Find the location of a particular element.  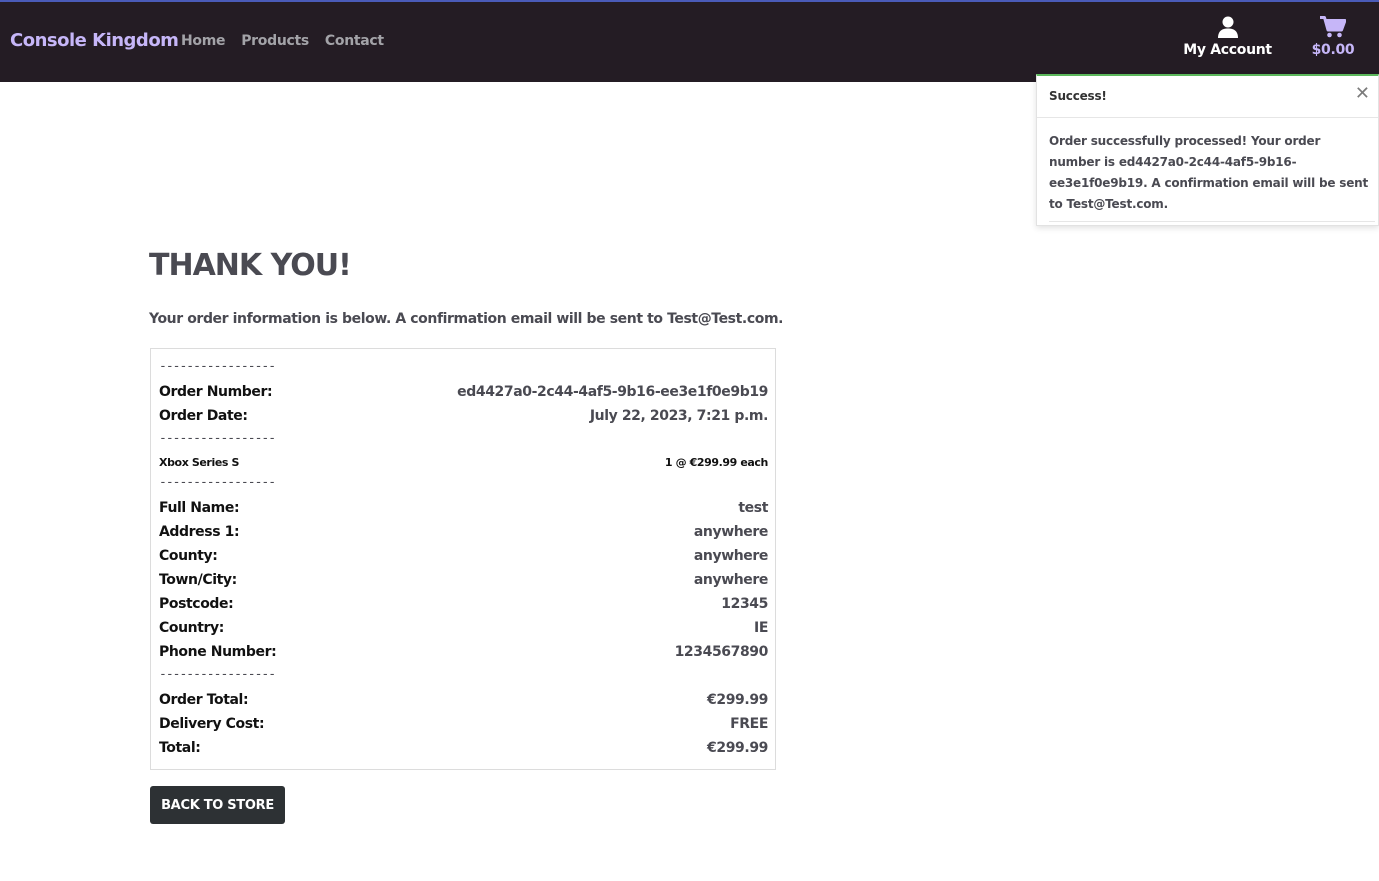

item-qty-price: 1 @ €299.99 each is located at coordinates (716, 462).